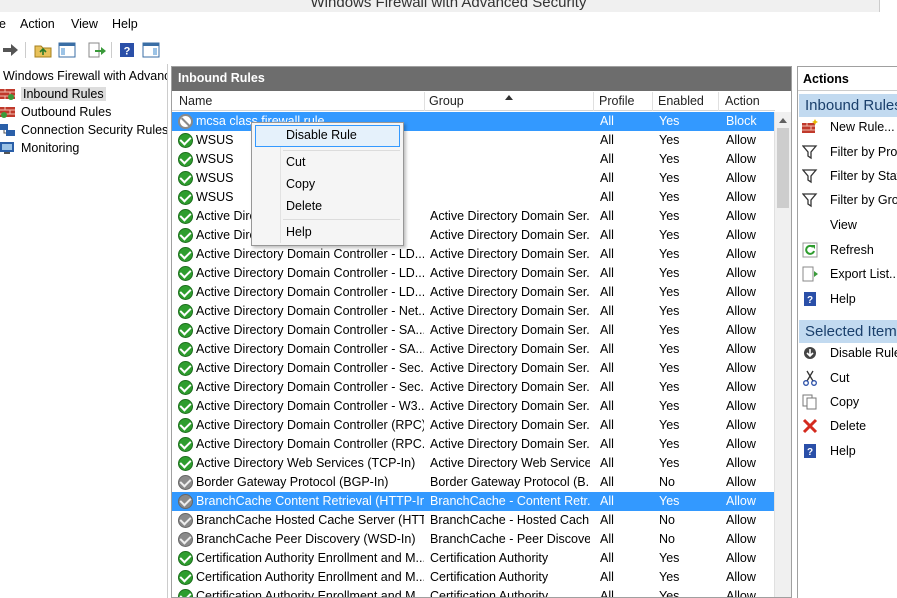  What do you see at coordinates (43, 50) in the screenshot?
I see `up-folder-button` at bounding box center [43, 50].